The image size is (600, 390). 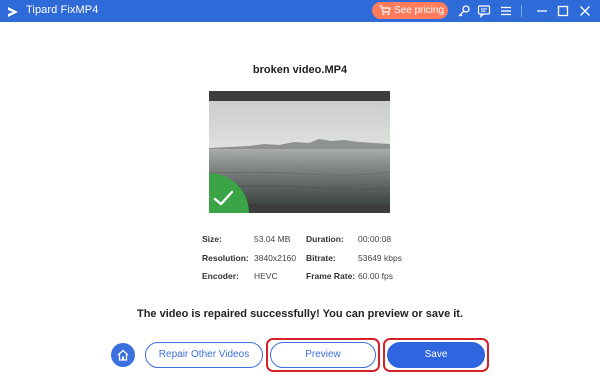 I want to click on preview-label: Preview, so click(x=323, y=354).